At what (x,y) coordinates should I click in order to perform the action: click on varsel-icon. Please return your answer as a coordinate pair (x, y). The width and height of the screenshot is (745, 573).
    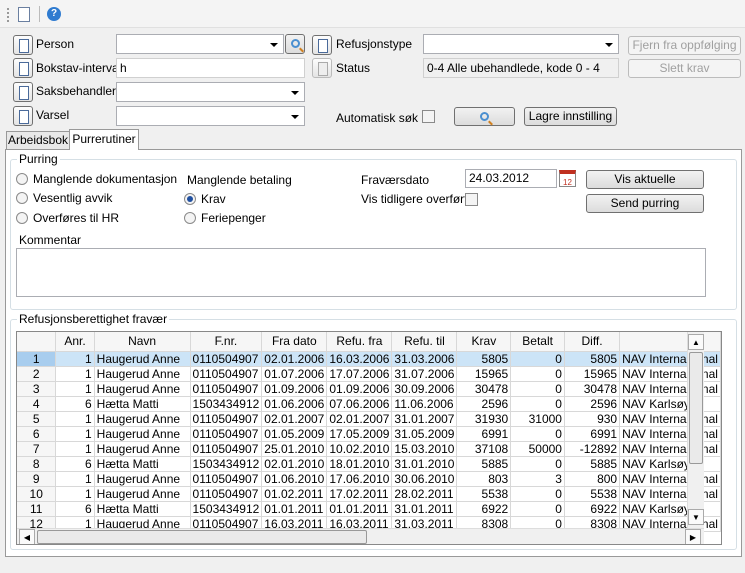
    Looking at the image, I should click on (23, 116).